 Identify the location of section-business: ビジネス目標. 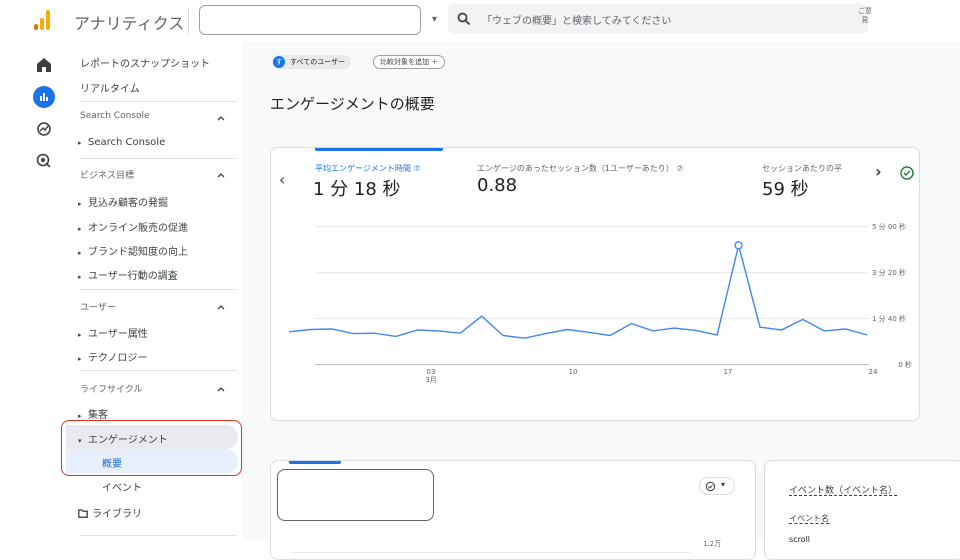
(107, 174).